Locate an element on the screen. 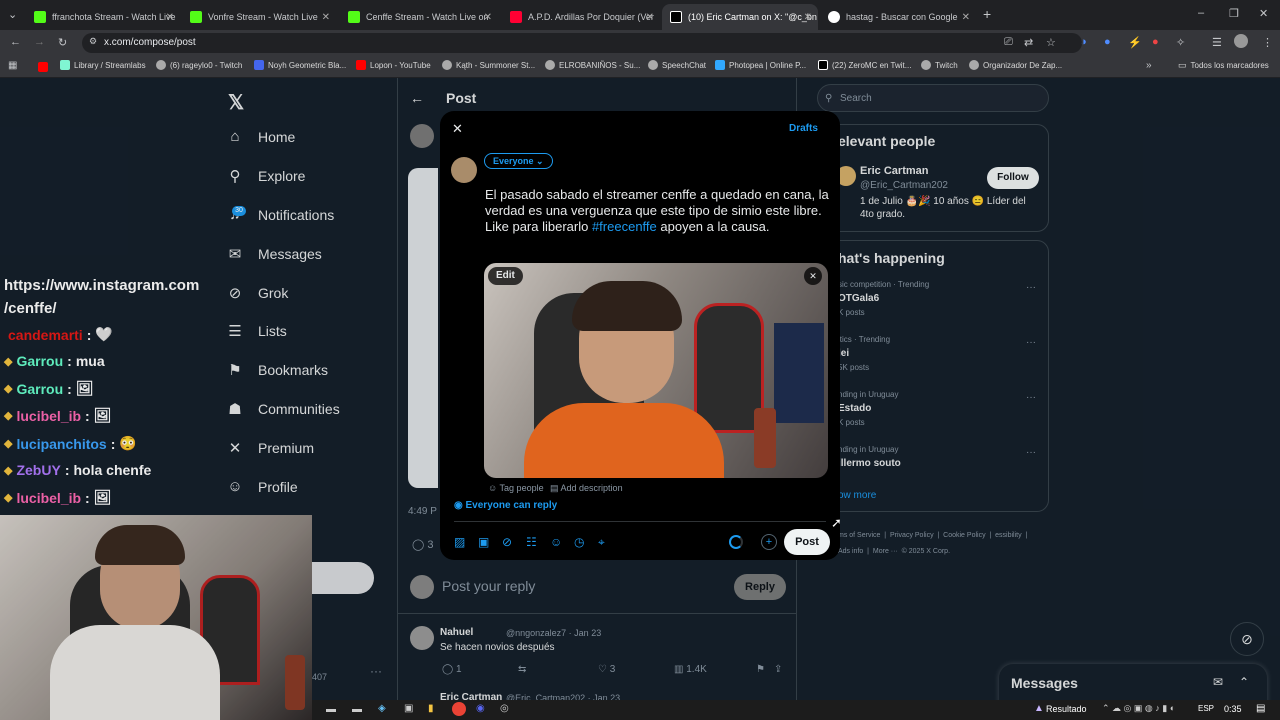 Image resolution: width=1280 pixels, height=720 pixels. bookmark-icon is located at coordinates (259, 65).